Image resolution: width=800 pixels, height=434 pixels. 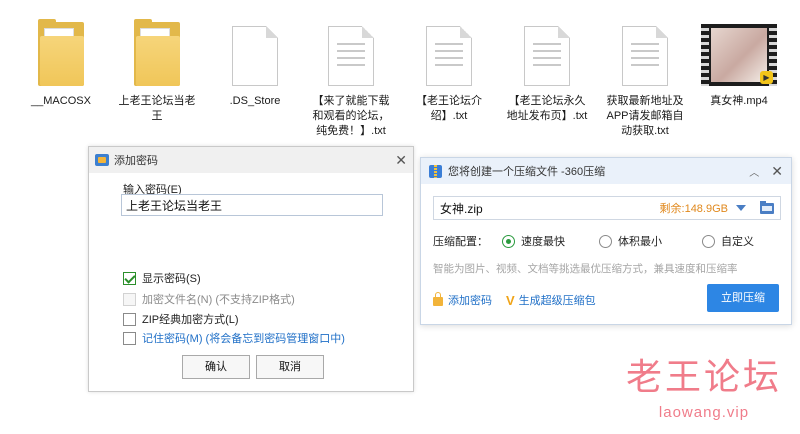 I want to click on super-archive-link: 生成超级压缩包, so click(x=557, y=300).